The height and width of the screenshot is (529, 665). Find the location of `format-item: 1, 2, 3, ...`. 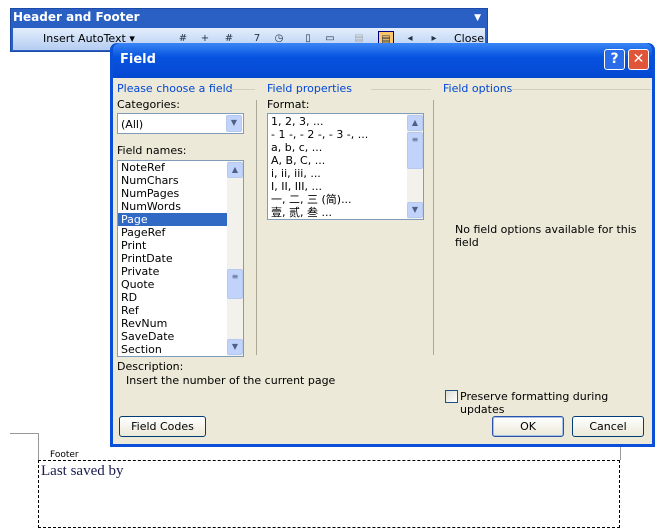

format-item: 1, 2, 3, ... is located at coordinates (345, 121).